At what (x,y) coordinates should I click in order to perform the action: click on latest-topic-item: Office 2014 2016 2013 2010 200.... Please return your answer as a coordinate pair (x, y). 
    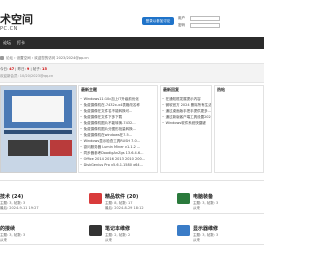
    Looking at the image, I should click on (118, 159).